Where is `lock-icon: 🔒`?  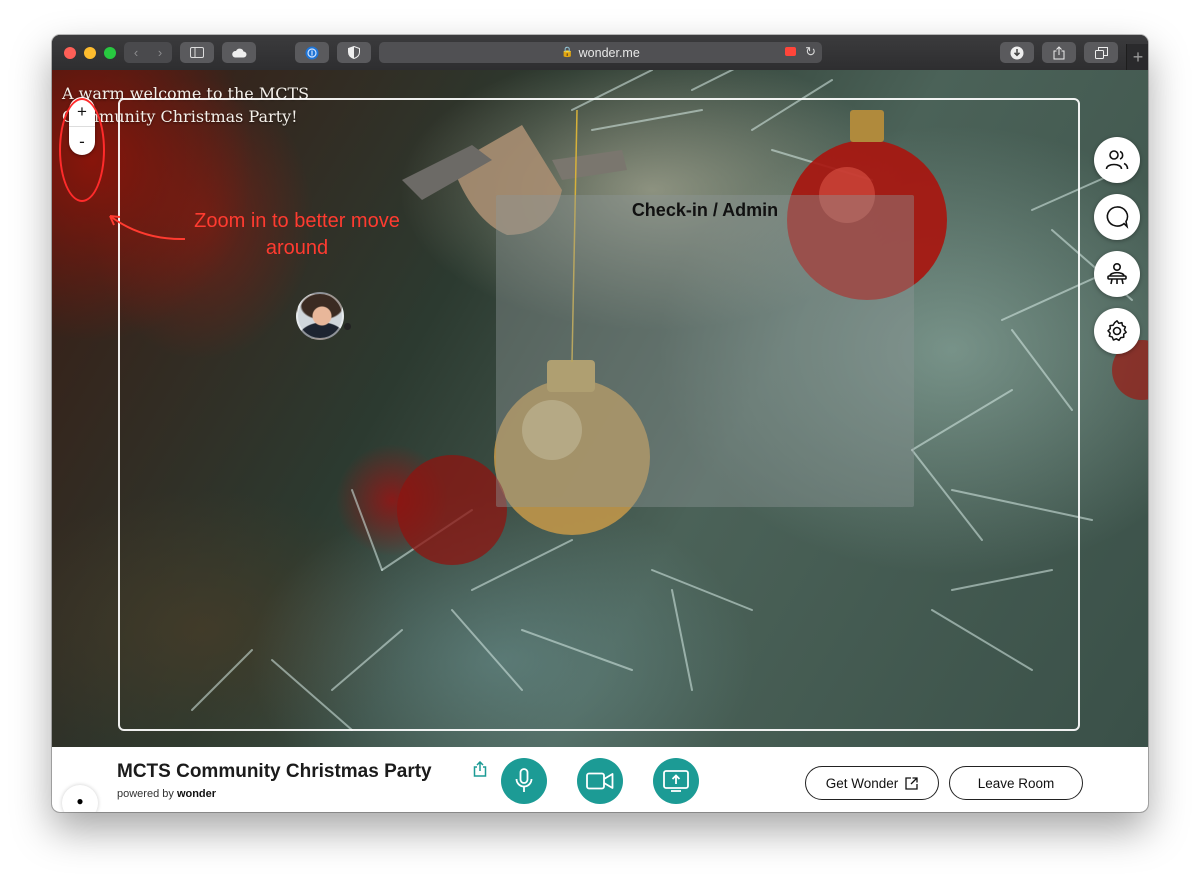
lock-icon: 🔒 is located at coordinates (567, 52).